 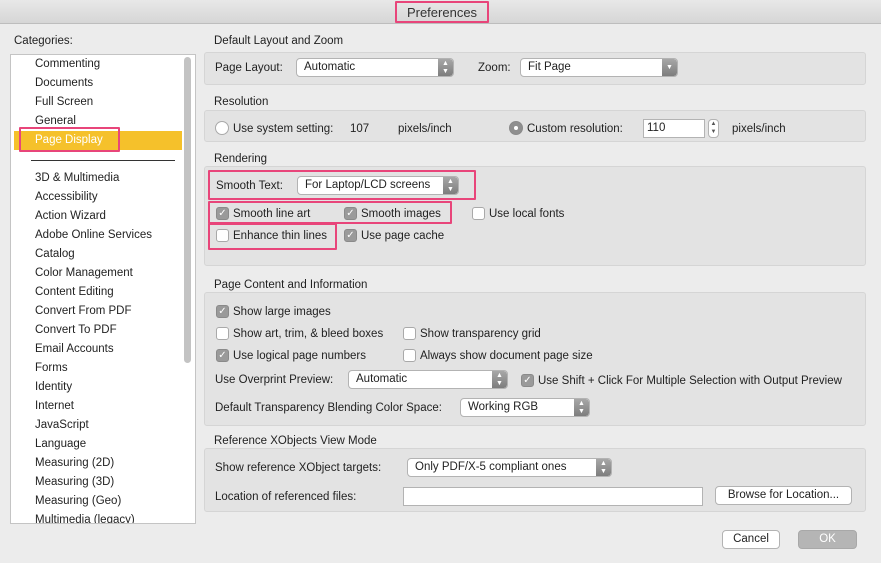 I want to click on section-title-xobjects: Reference XObjects View Mode, so click(x=295, y=441).